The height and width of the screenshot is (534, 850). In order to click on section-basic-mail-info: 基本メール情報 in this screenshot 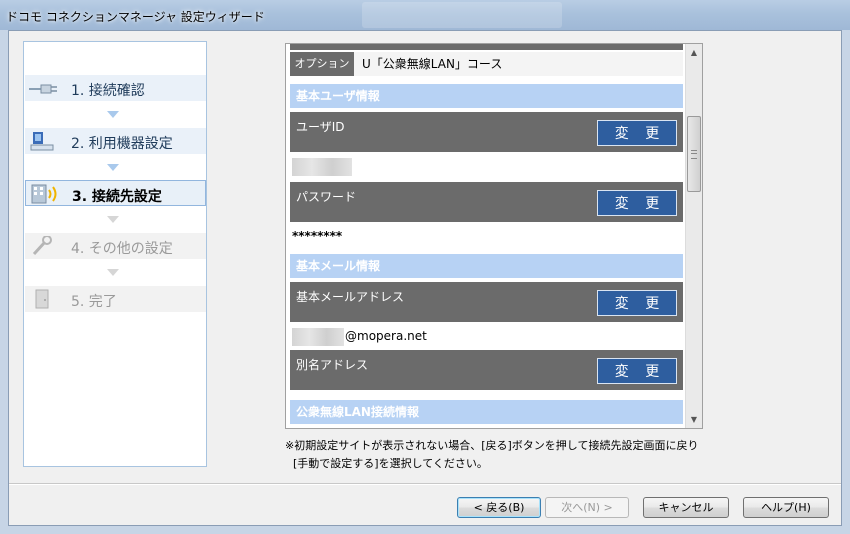, I will do `click(486, 266)`.